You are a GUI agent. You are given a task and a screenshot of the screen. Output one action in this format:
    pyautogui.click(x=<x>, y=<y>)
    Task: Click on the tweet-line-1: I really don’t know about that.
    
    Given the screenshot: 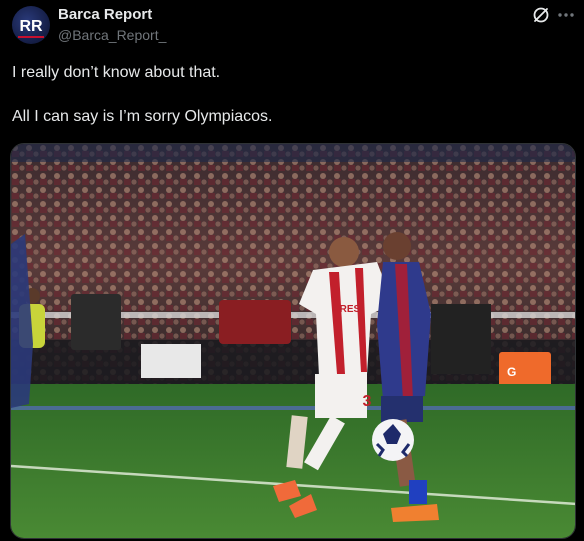 What is the action you would take?
    pyautogui.click(x=116, y=72)
    